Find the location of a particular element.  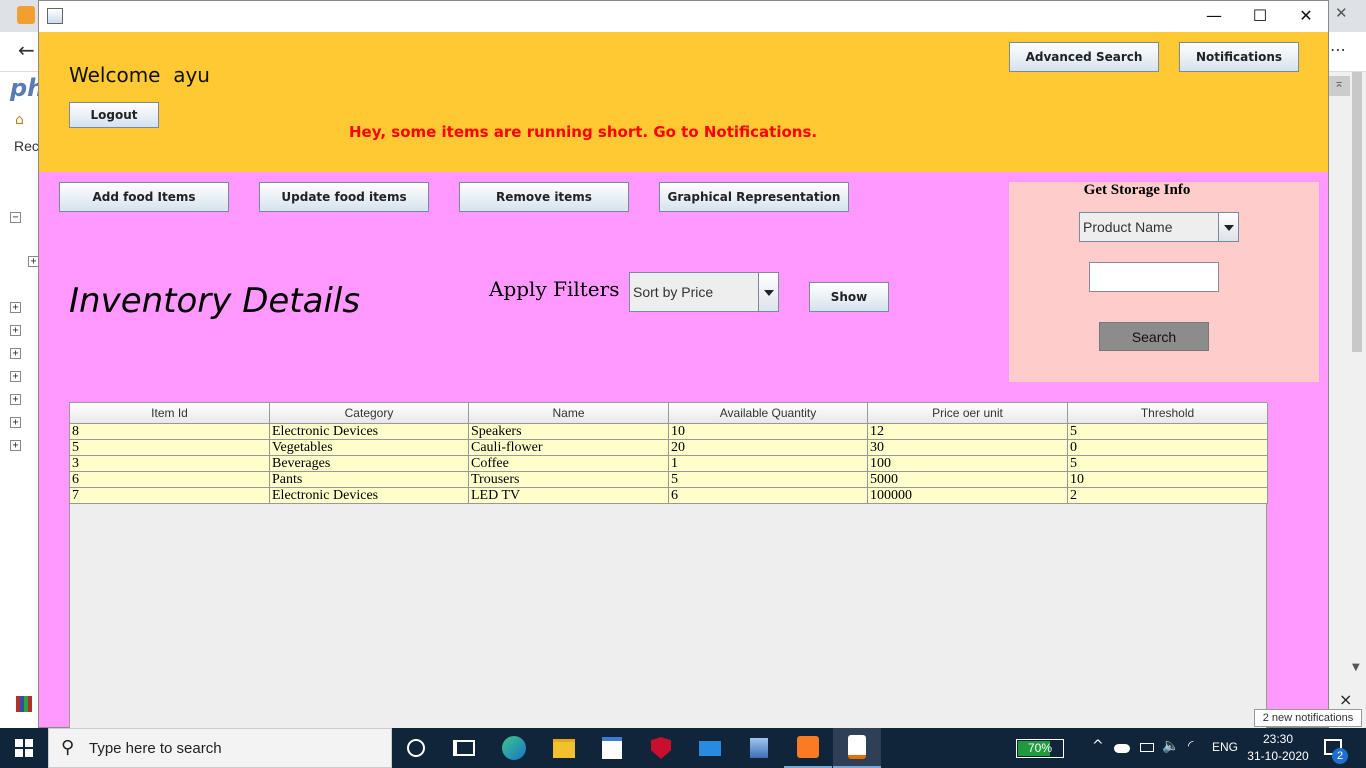

taskbar-search-box: ⚲ Type here to search is located at coordinates (220, 748).